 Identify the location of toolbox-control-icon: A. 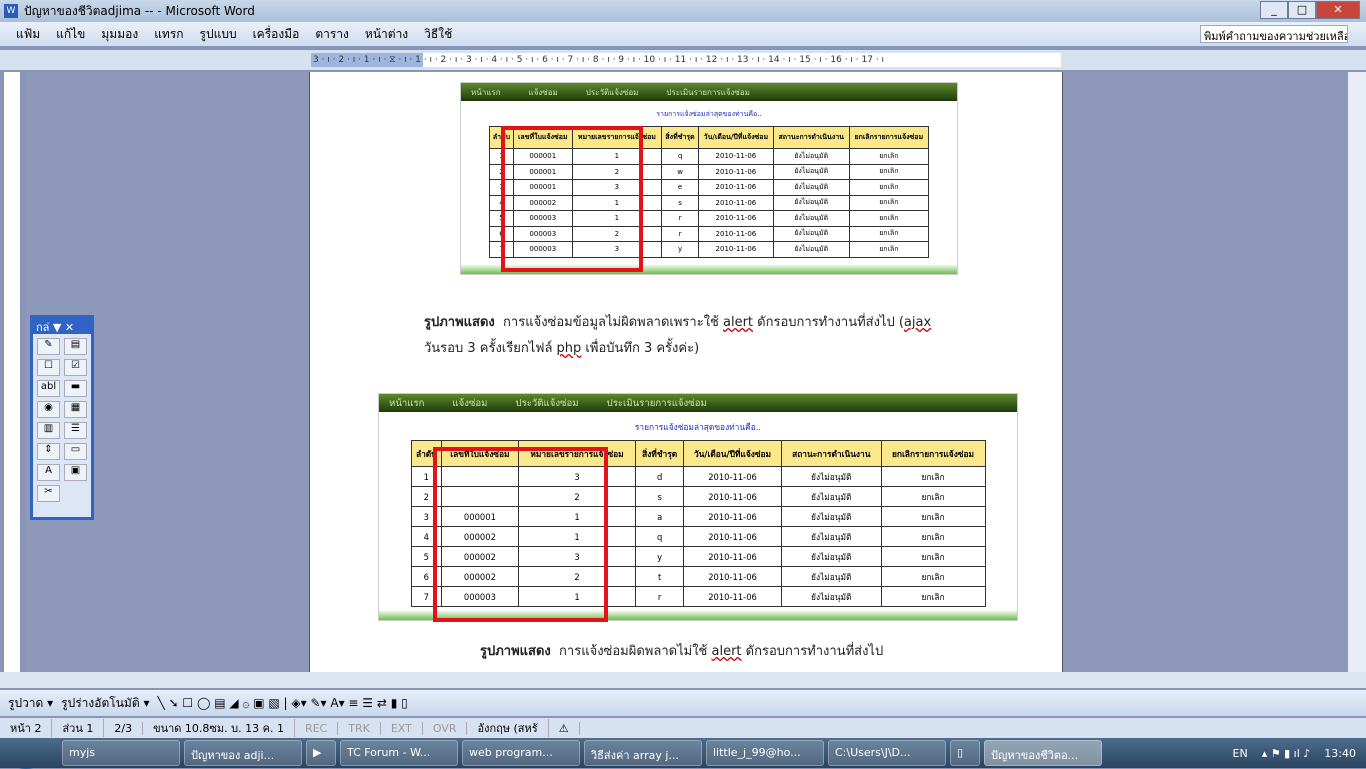
(48, 472).